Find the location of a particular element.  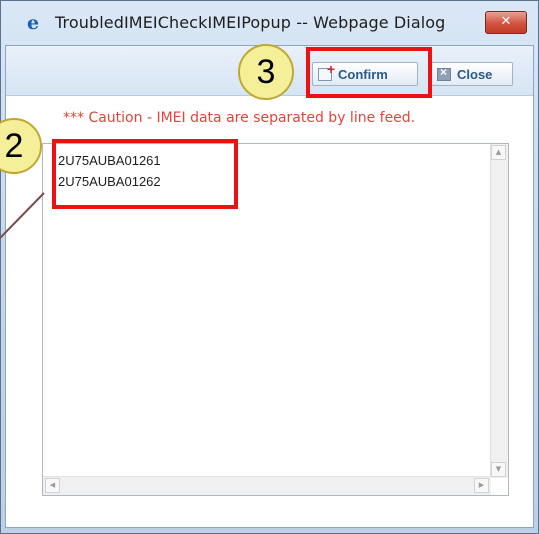

window-close-icon: ✕ is located at coordinates (506, 21).